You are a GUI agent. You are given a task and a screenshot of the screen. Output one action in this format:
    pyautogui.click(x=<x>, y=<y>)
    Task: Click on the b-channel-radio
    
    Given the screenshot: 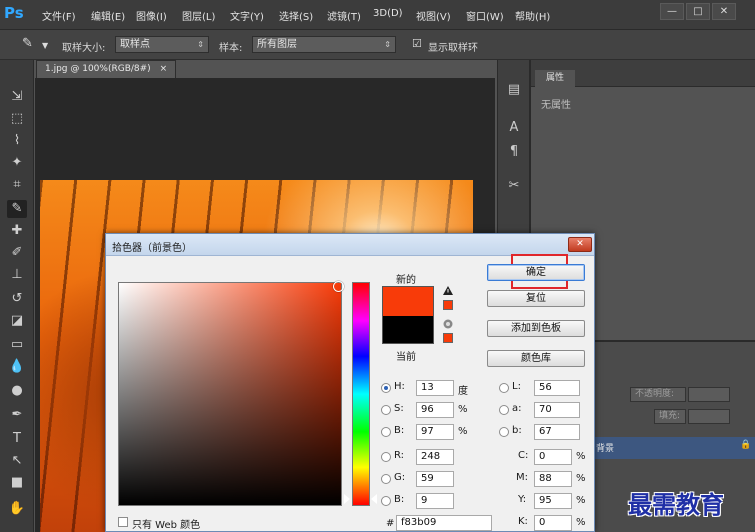 What is the action you would take?
    pyautogui.click(x=504, y=432)
    